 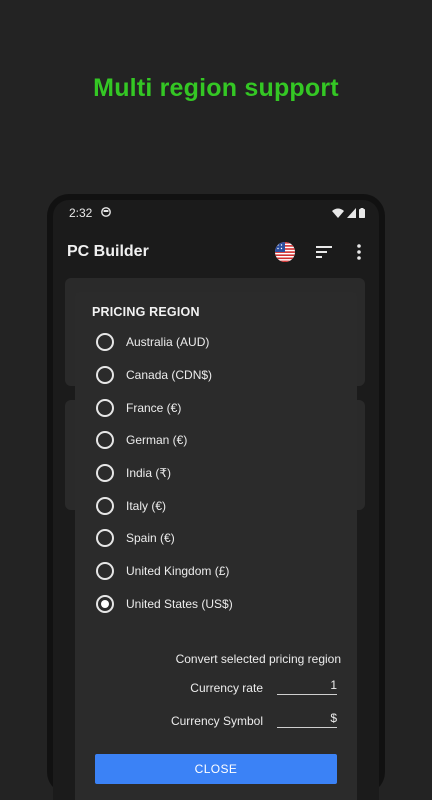 I want to click on region-label: Australia (AUD), so click(x=168, y=342).